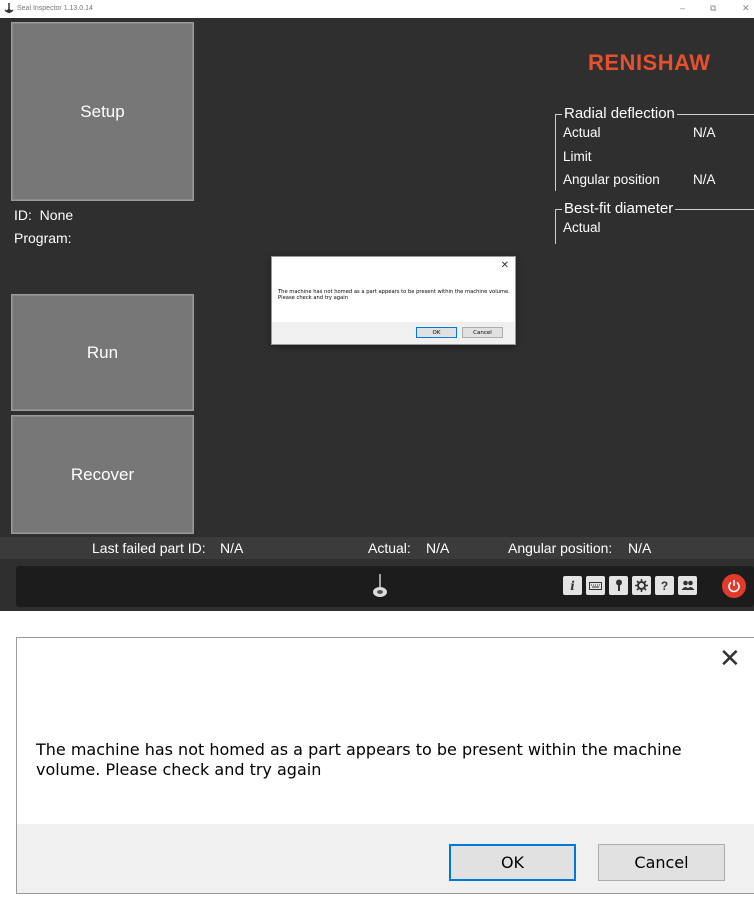 The image size is (754, 900). I want to click on run-label: Run, so click(102, 352).